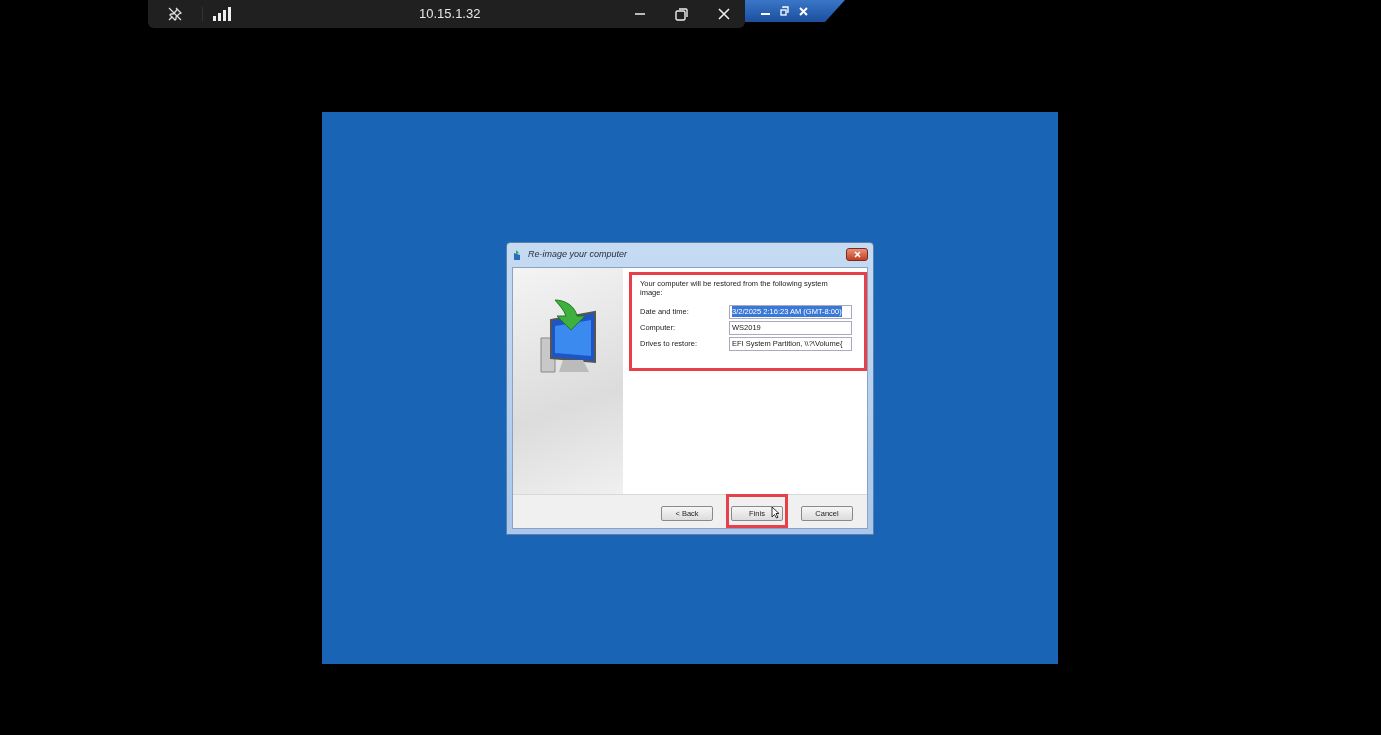 This screenshot has width=1381, height=735. What do you see at coordinates (222, 14) in the screenshot?
I see `signal-icon` at bounding box center [222, 14].